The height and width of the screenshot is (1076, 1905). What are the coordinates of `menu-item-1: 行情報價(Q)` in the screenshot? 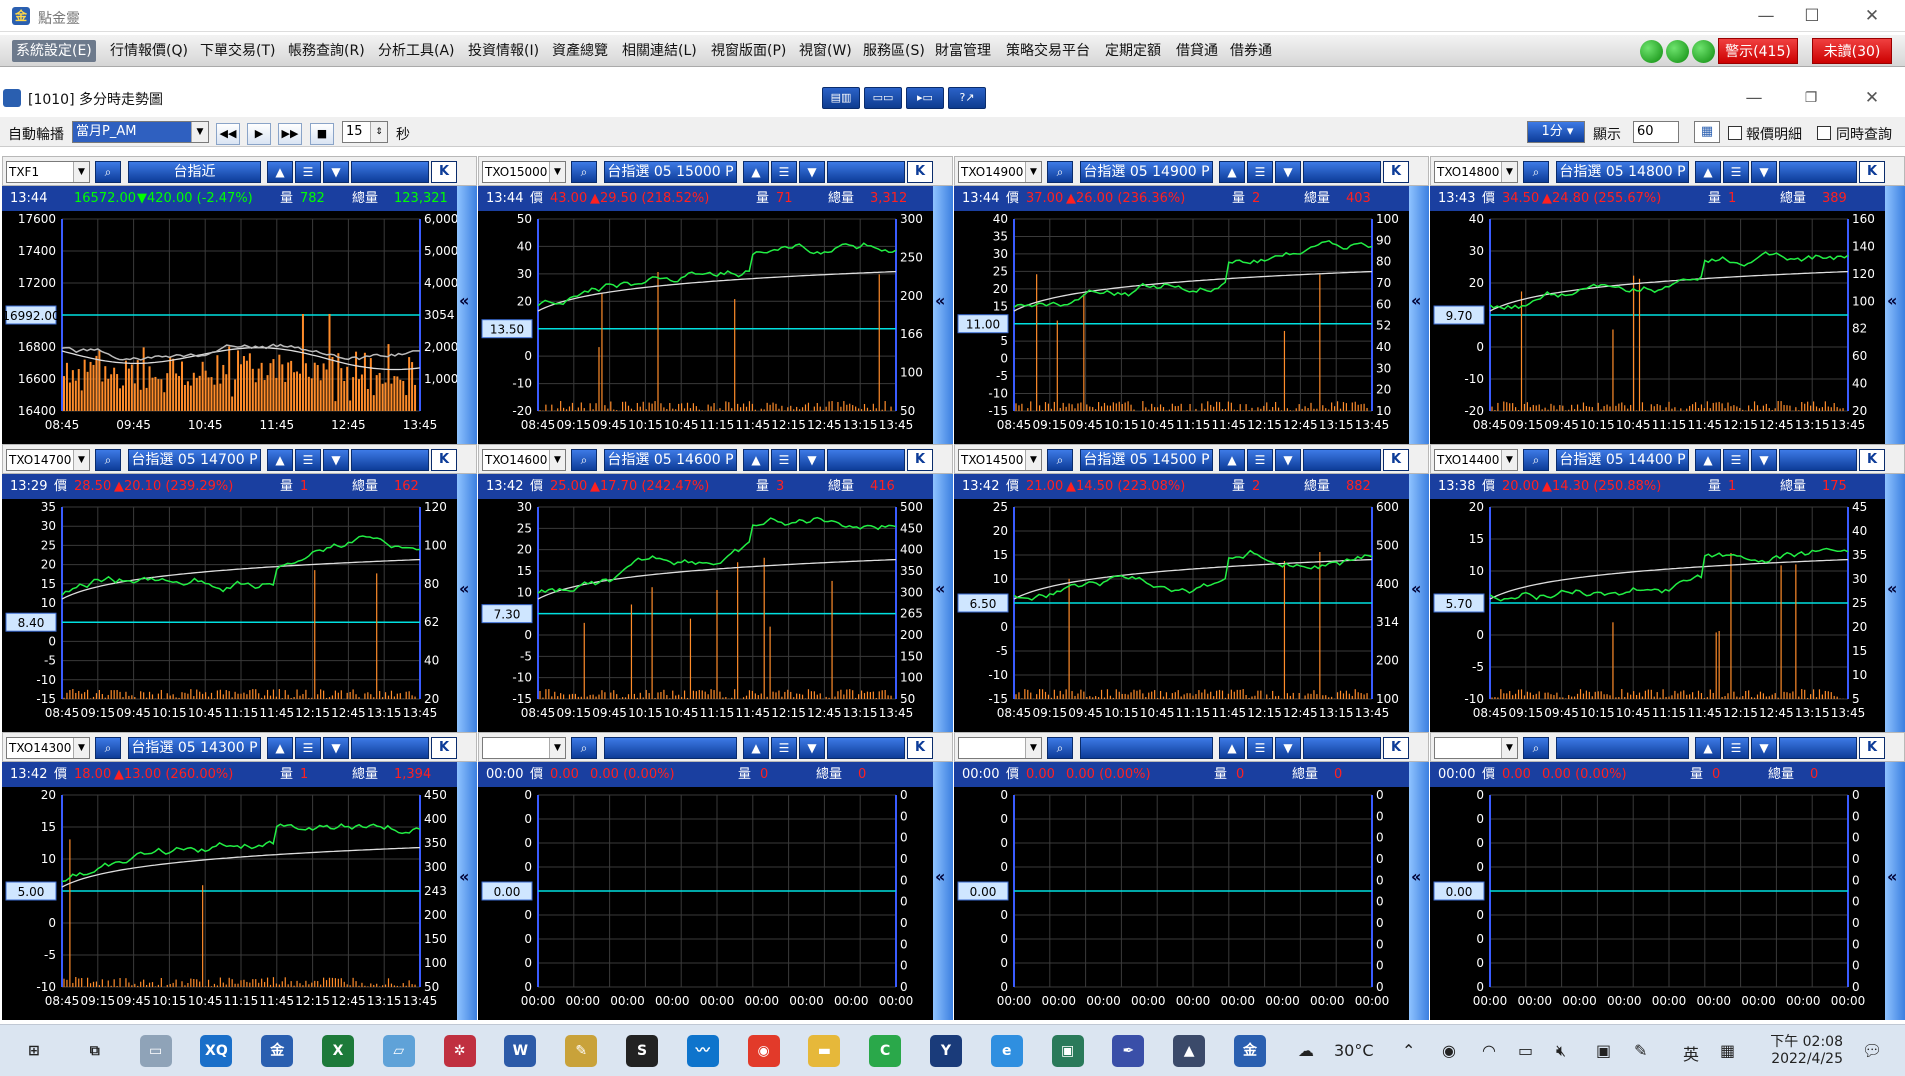 It's located at (149, 51).